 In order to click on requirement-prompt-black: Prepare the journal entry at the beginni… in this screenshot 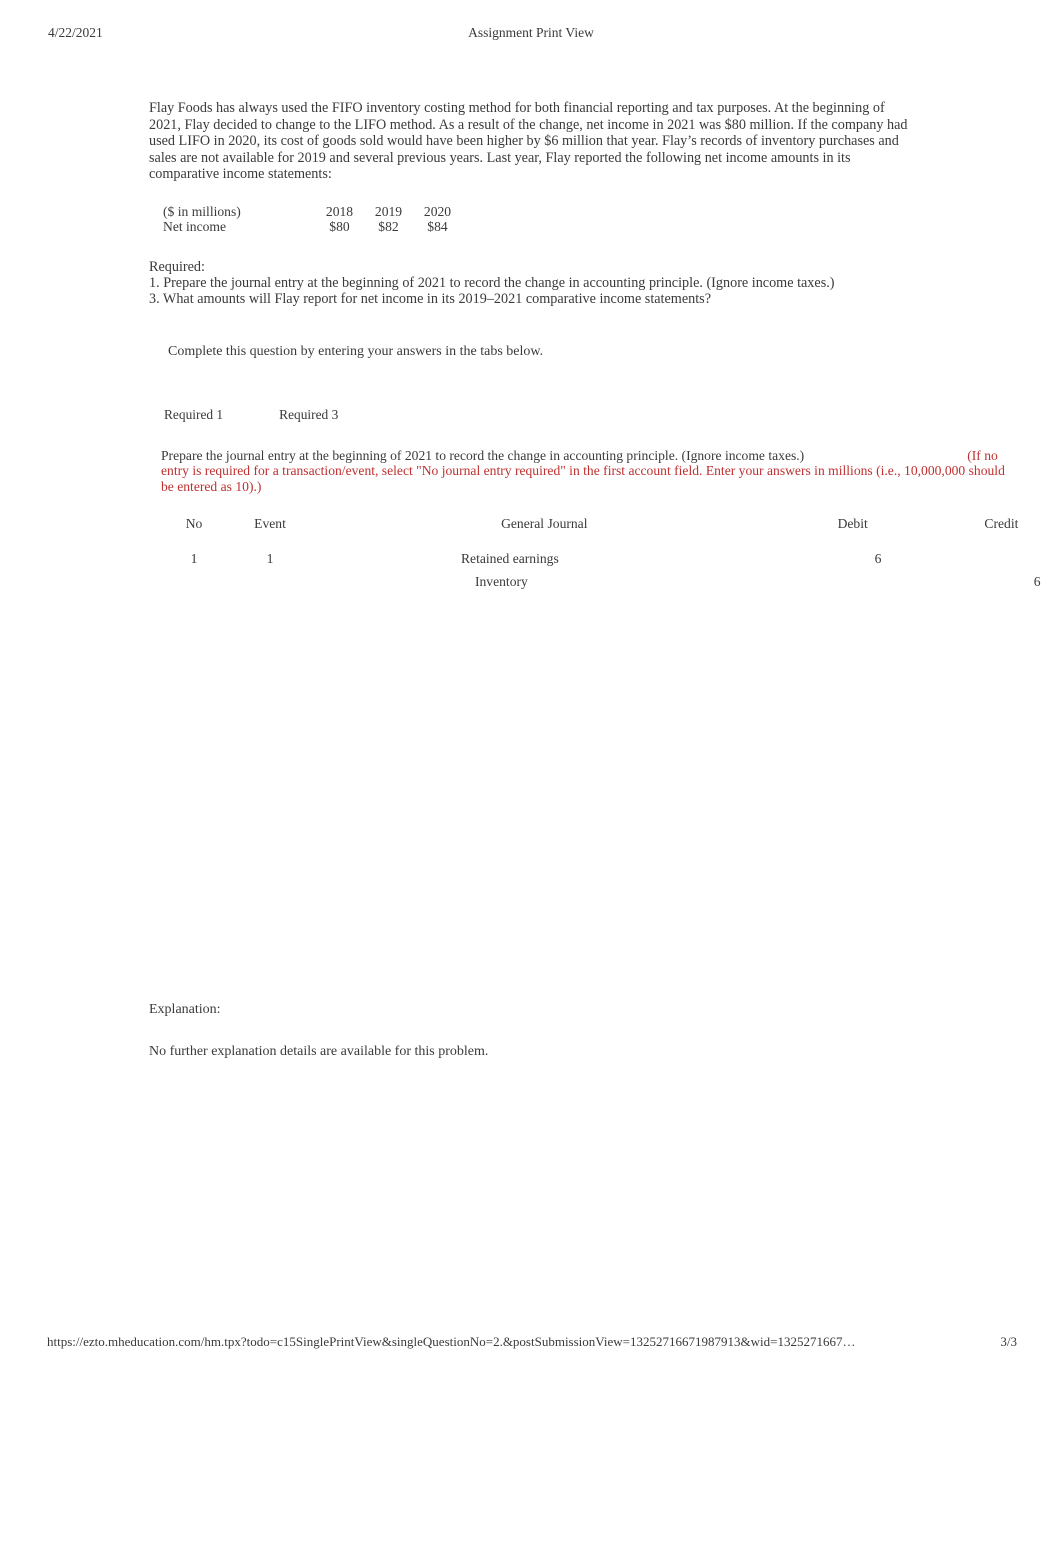, I will do `click(483, 455)`.